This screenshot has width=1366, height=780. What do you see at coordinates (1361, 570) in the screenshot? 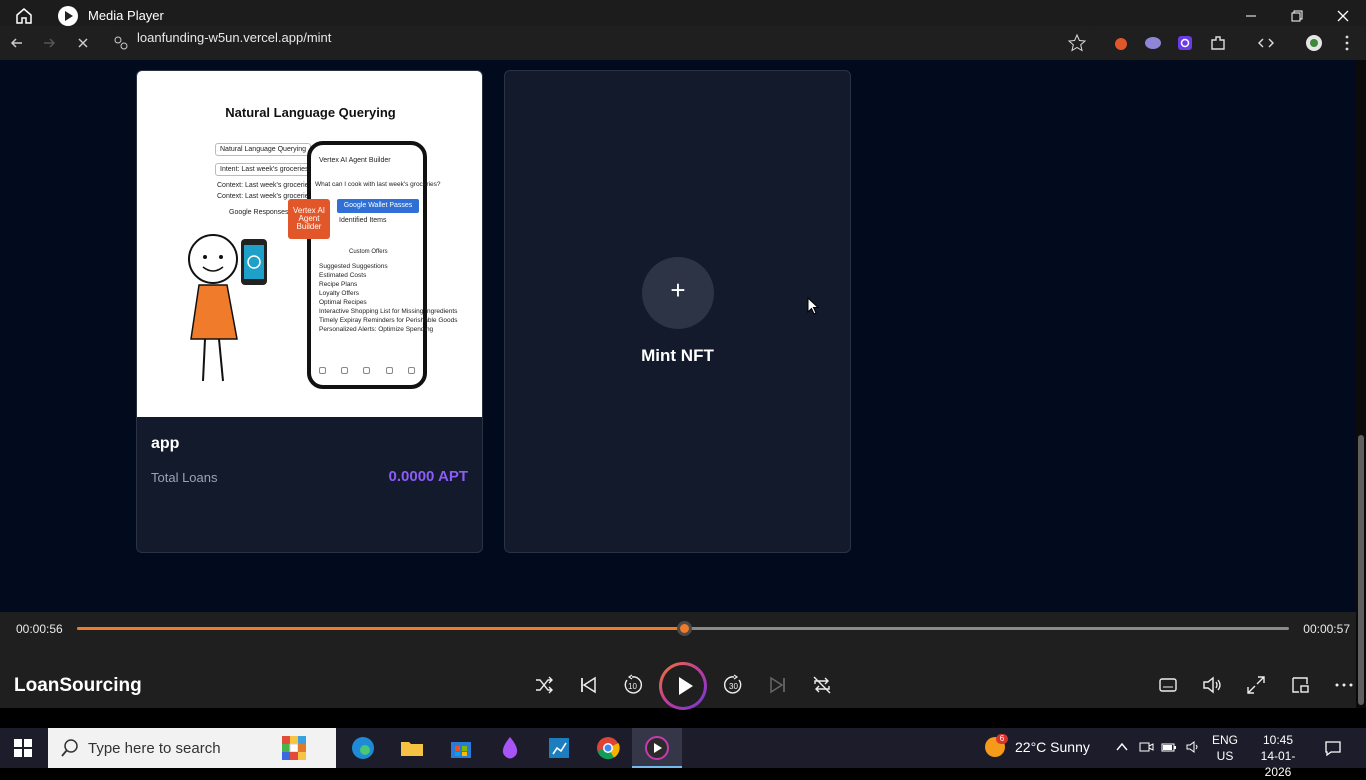
I see `scrollbar-thumb` at bounding box center [1361, 570].